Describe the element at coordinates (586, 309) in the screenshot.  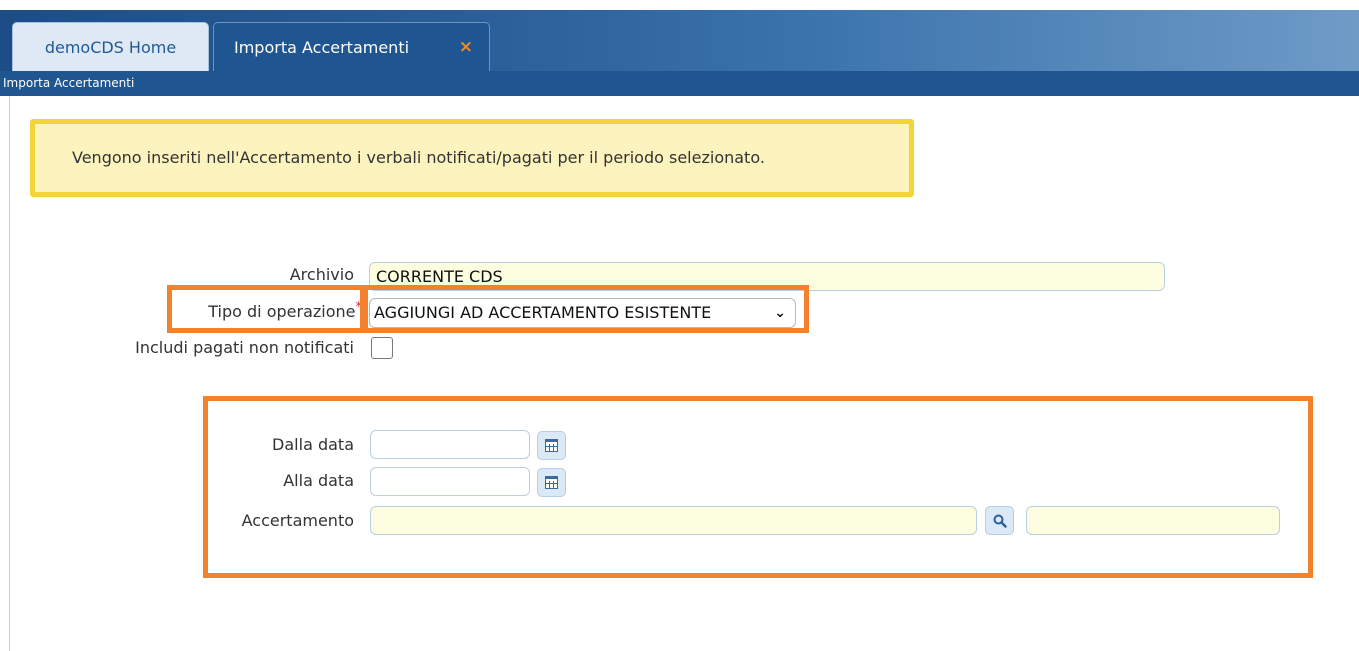
I see `highlight-tipo-operazione-select` at that location.